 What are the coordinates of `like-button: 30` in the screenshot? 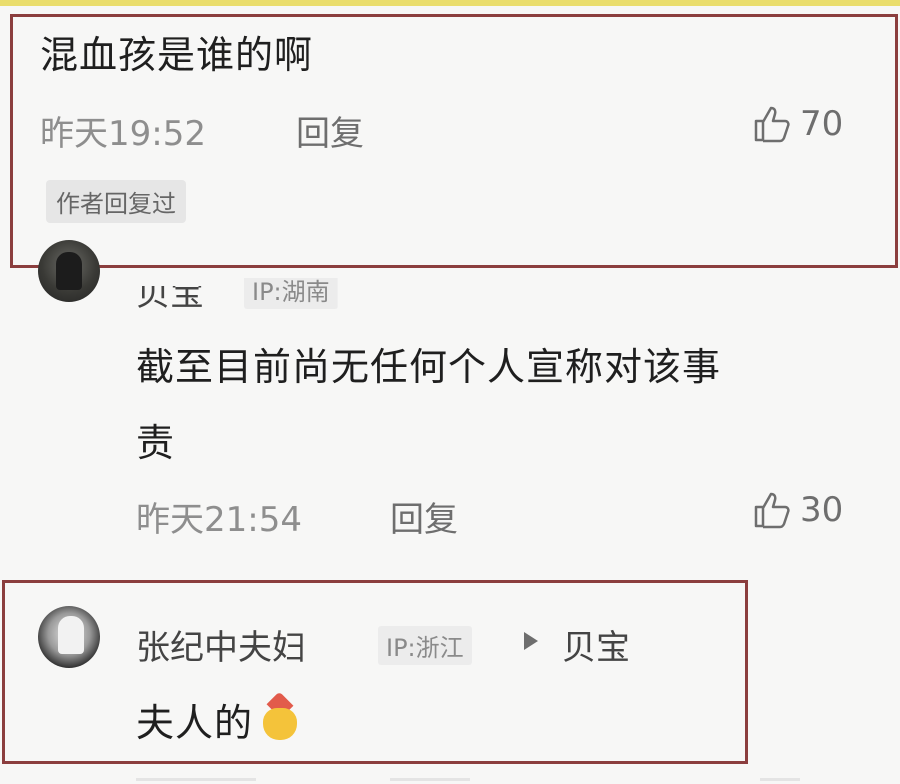 It's located at (797, 510).